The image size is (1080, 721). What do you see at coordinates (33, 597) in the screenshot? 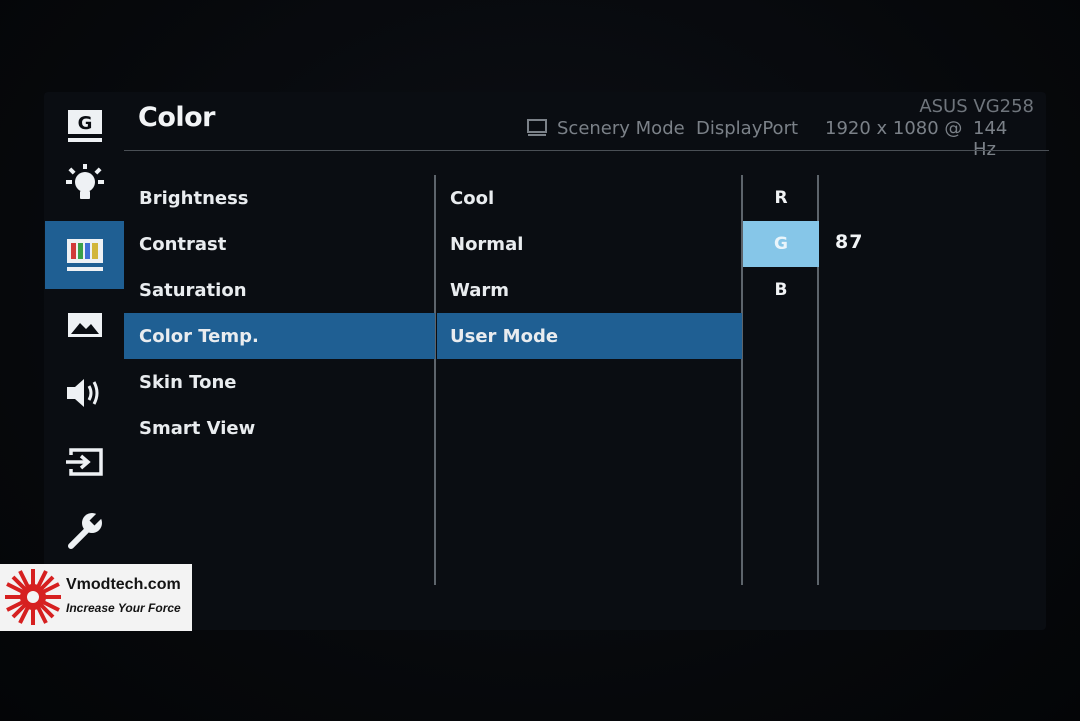
I see `vmodtech-logo-icon` at bounding box center [33, 597].